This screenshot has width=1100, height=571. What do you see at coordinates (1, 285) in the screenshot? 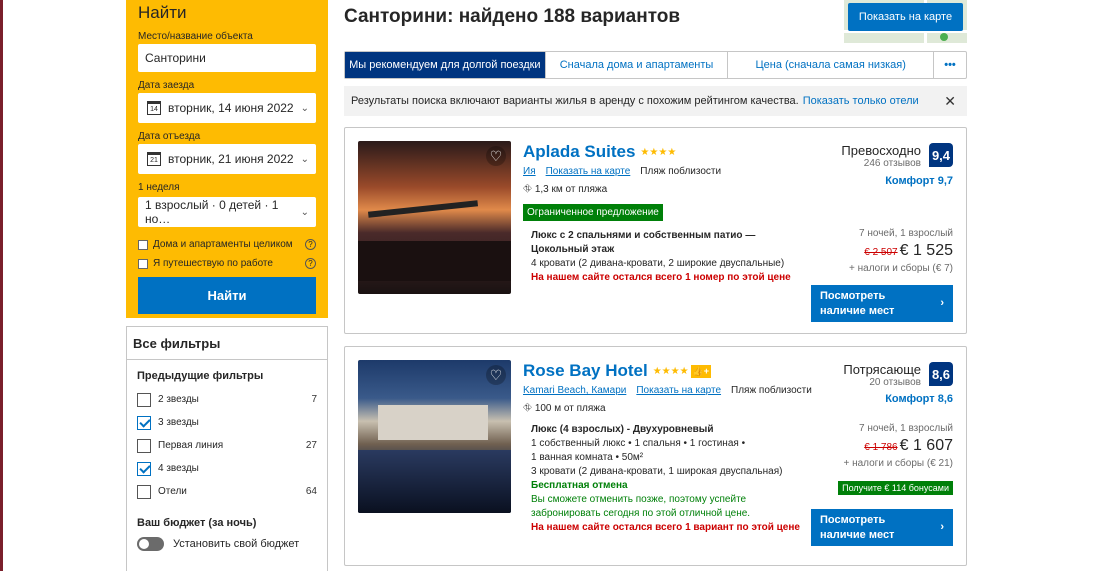
I see `window-edge` at bounding box center [1, 285].